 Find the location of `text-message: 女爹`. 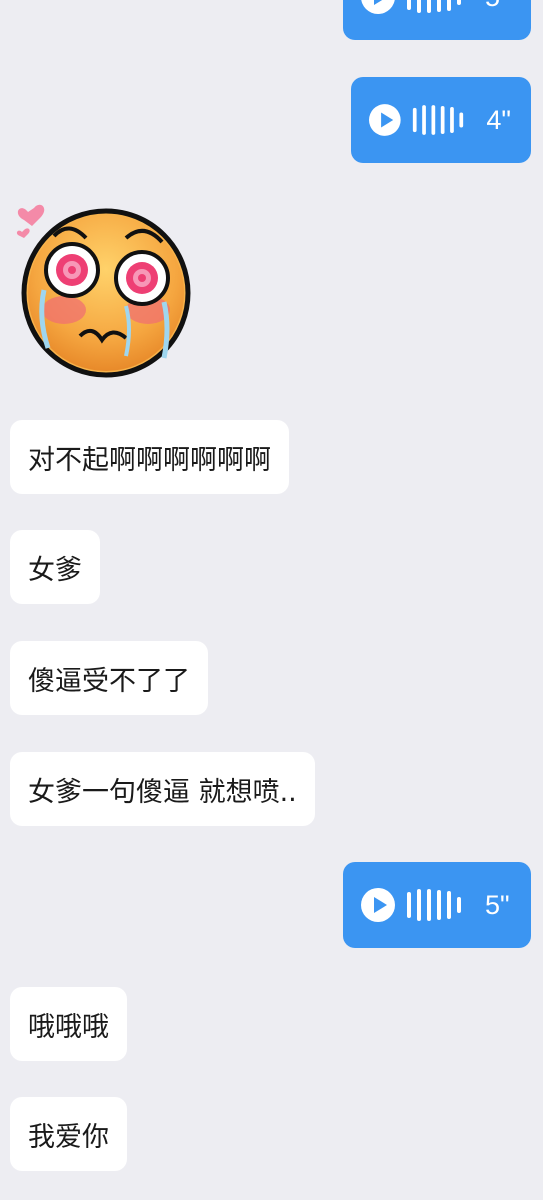

text-message: 女爹 is located at coordinates (55, 567).